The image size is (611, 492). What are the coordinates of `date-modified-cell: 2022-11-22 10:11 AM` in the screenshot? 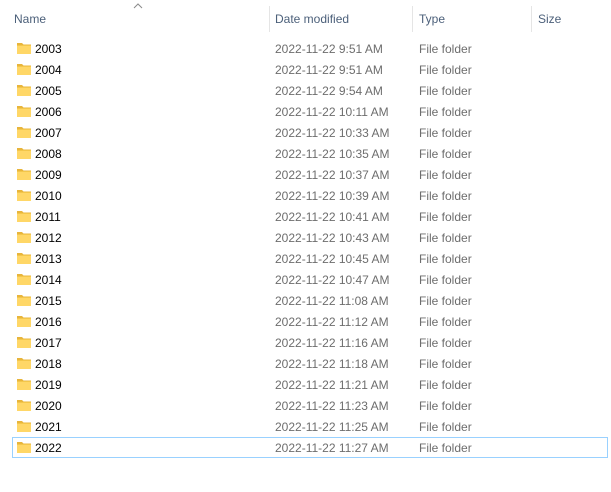 It's located at (332, 112).